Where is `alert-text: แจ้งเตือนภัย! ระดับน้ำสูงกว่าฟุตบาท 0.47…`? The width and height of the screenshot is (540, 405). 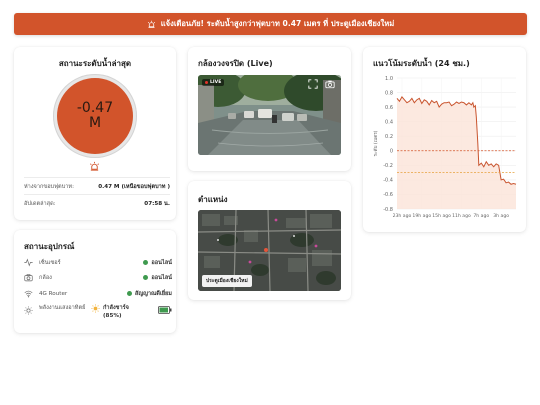 alert-text: แจ้งเตือนภัย! ระดับน้ำสูงกว่าฟุตบาท 0.47… is located at coordinates (277, 23).